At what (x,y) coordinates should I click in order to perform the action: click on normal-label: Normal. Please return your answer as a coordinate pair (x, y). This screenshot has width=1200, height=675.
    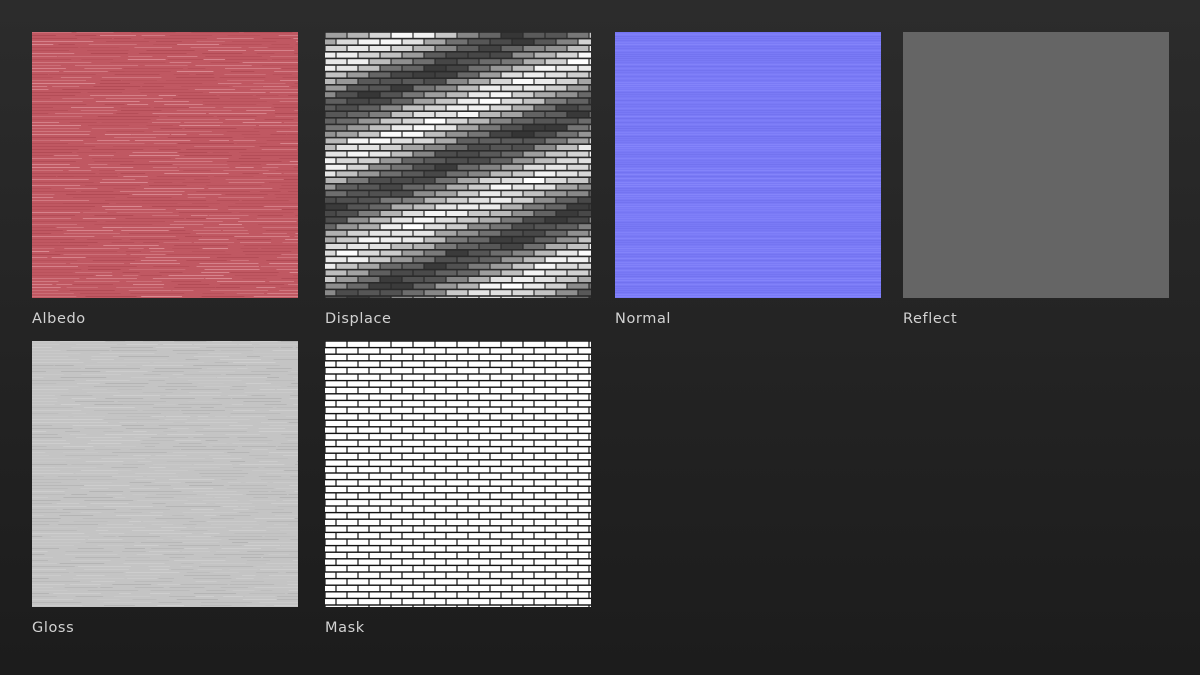
    Looking at the image, I should click on (643, 319).